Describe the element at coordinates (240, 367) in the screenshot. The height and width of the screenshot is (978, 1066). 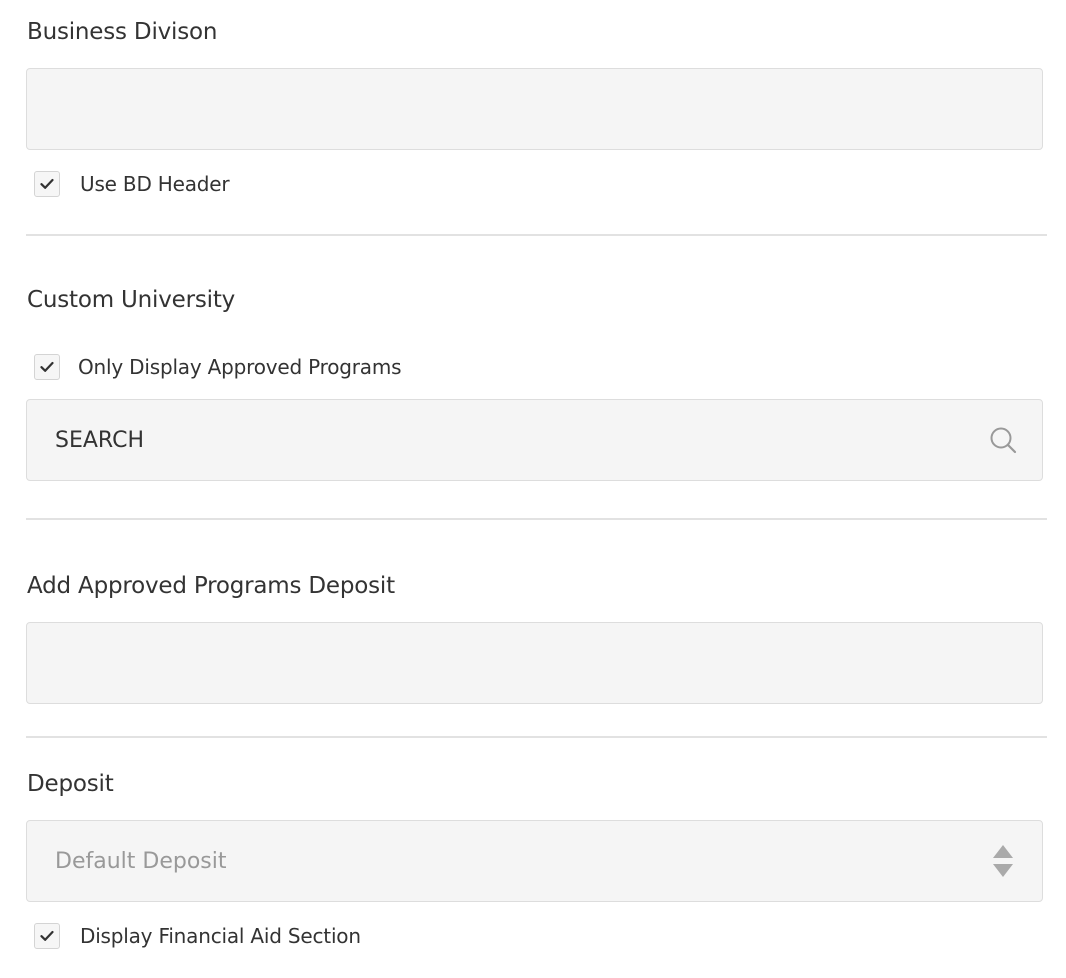
I see `only-display-approved-label: Only Display Approved Programs` at that location.